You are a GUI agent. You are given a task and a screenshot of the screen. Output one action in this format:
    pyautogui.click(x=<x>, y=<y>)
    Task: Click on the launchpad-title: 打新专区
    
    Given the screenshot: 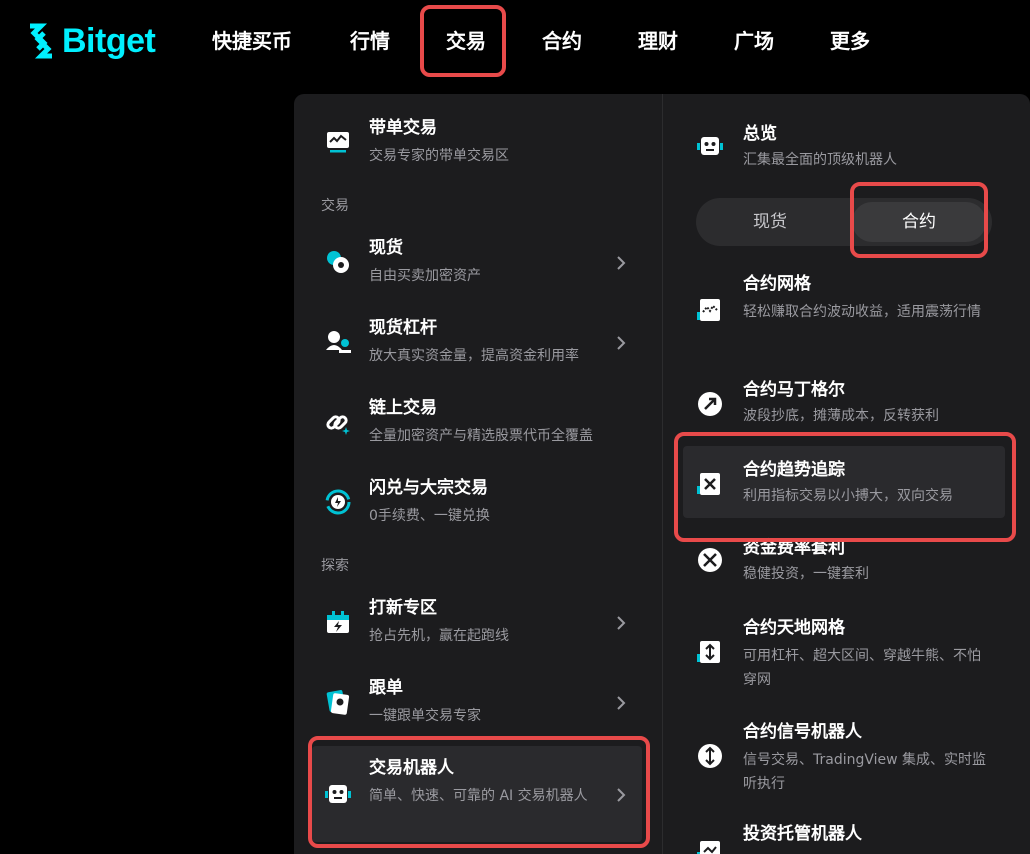 What is the action you would take?
    pyautogui.click(x=403, y=608)
    